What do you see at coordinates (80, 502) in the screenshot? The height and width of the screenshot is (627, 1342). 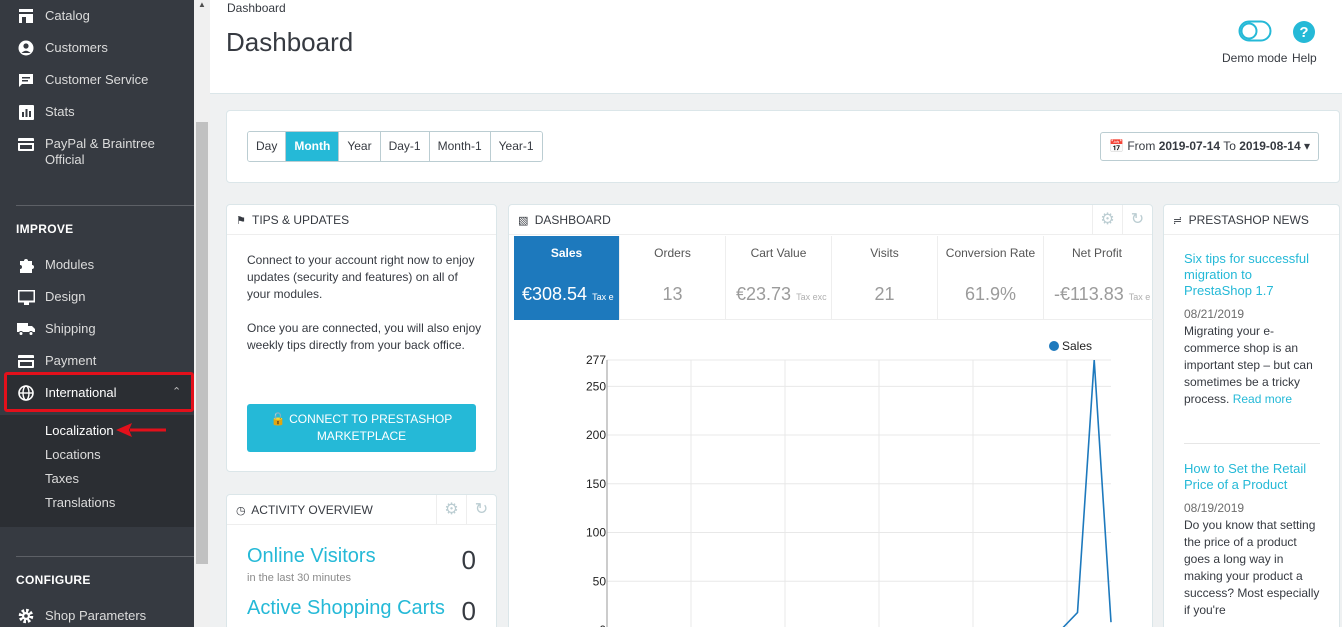 I see `submenu-item-translations: Translations` at bounding box center [80, 502].